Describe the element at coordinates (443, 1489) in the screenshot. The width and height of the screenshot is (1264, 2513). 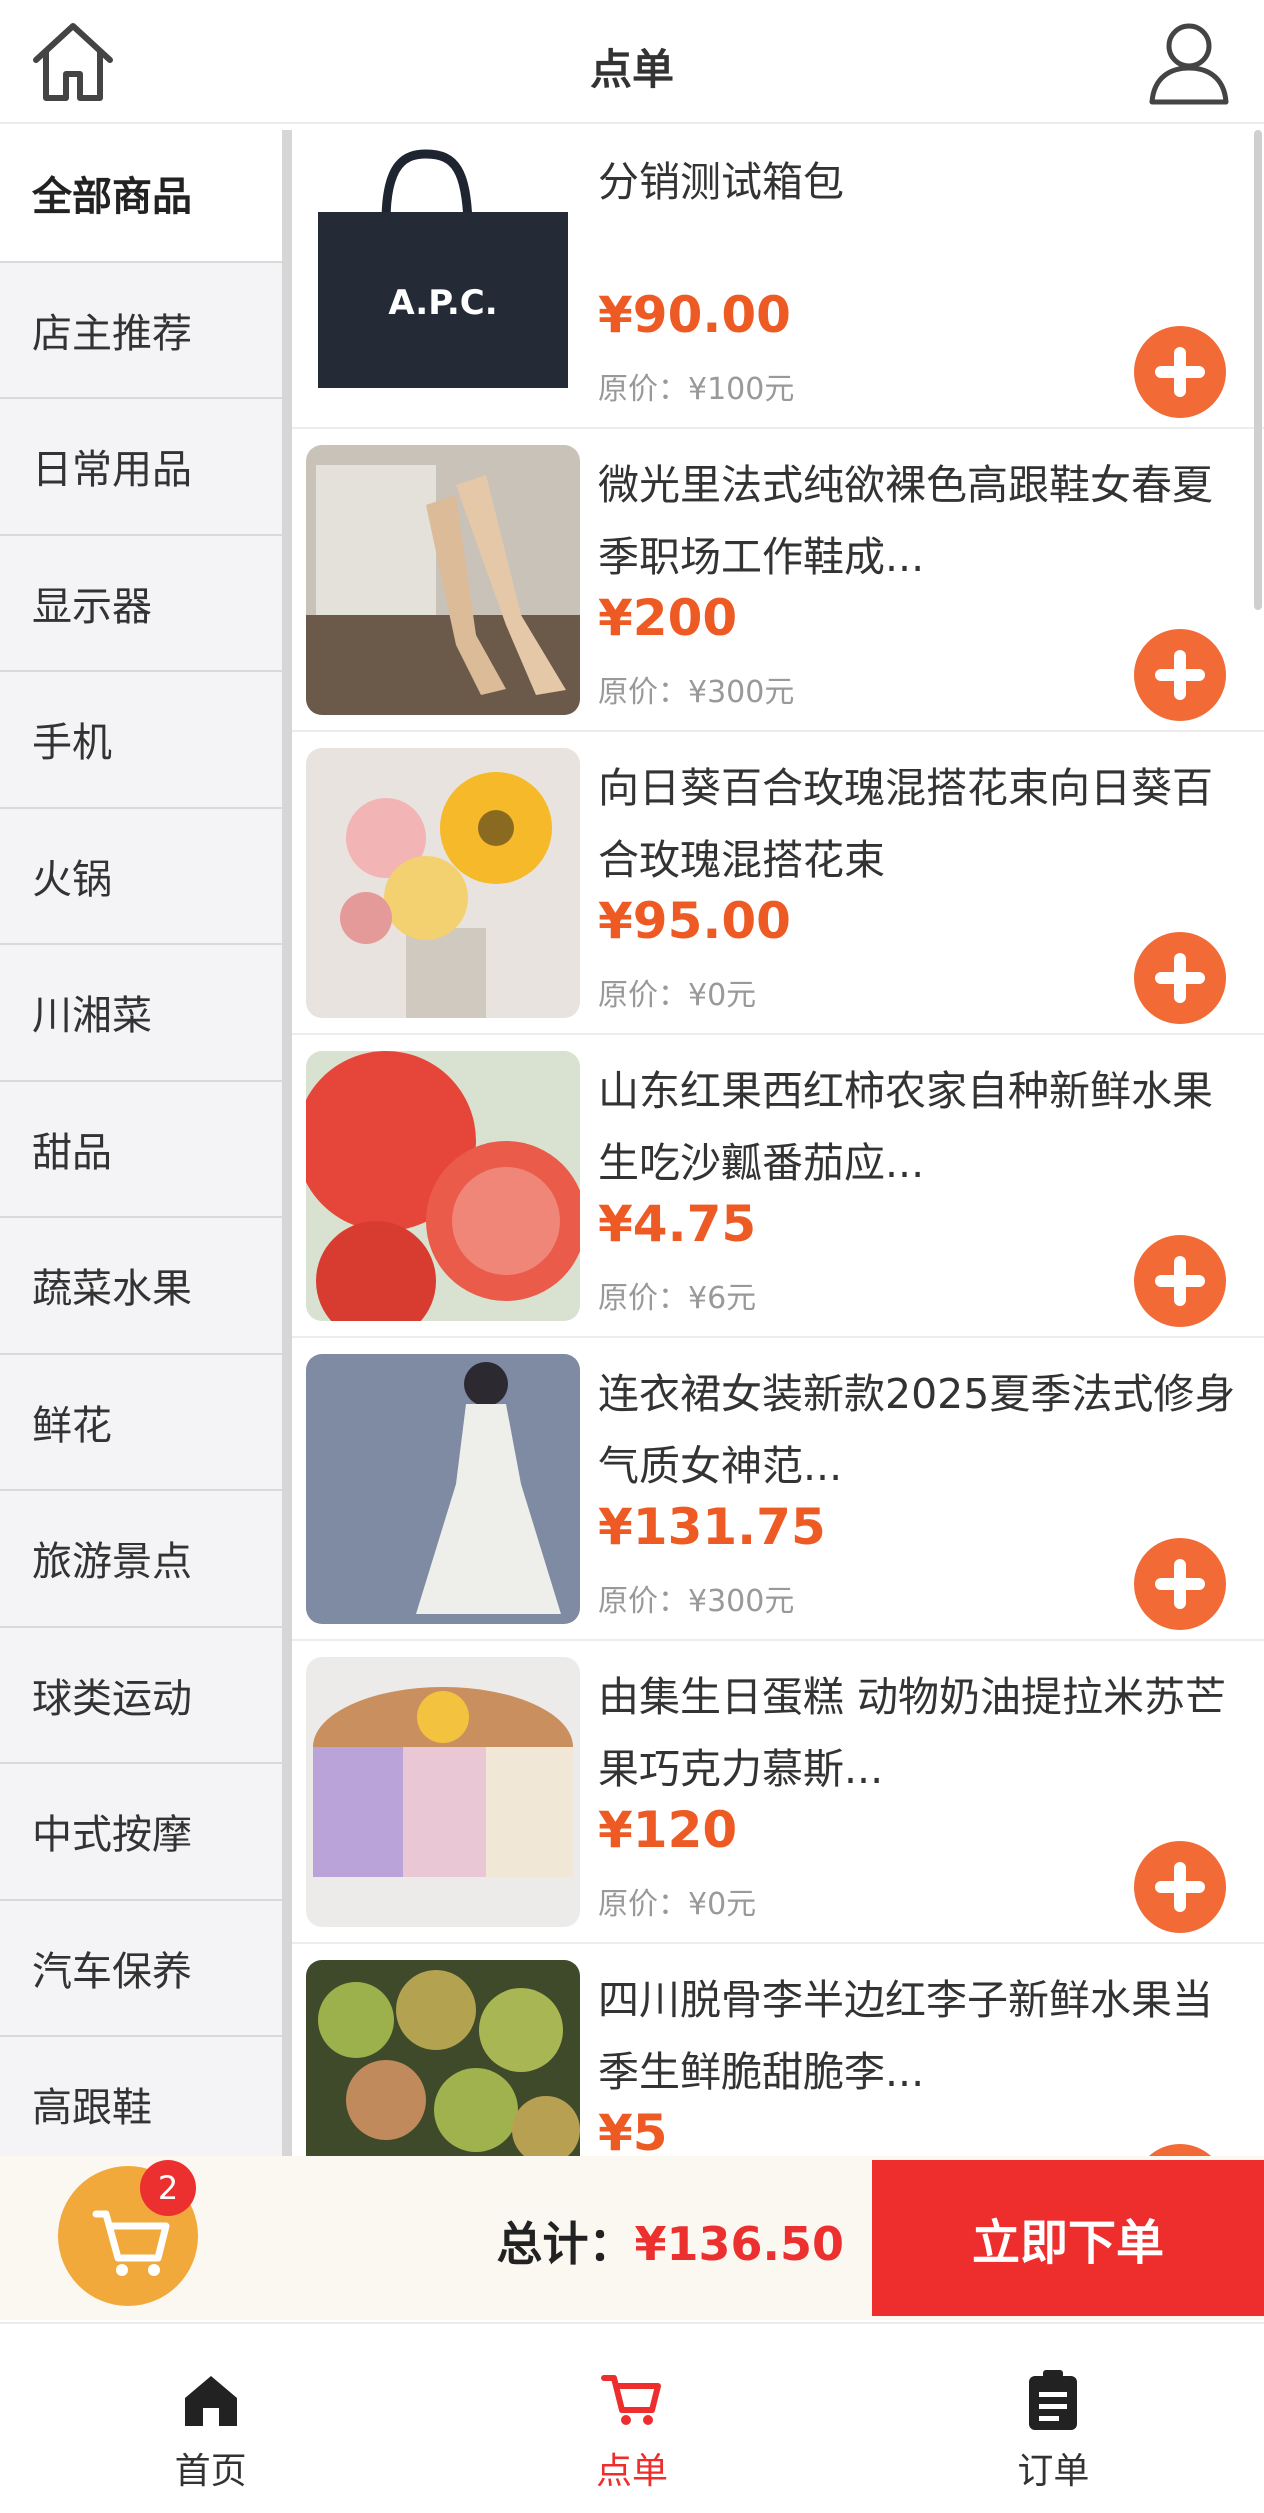
I see `product-image-dress` at that location.